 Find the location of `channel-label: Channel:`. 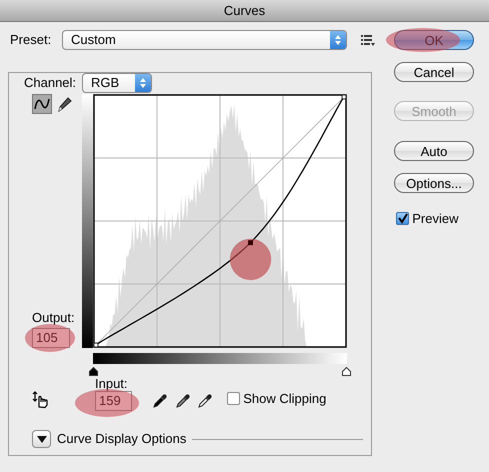

channel-label: Channel: is located at coordinates (50, 83).